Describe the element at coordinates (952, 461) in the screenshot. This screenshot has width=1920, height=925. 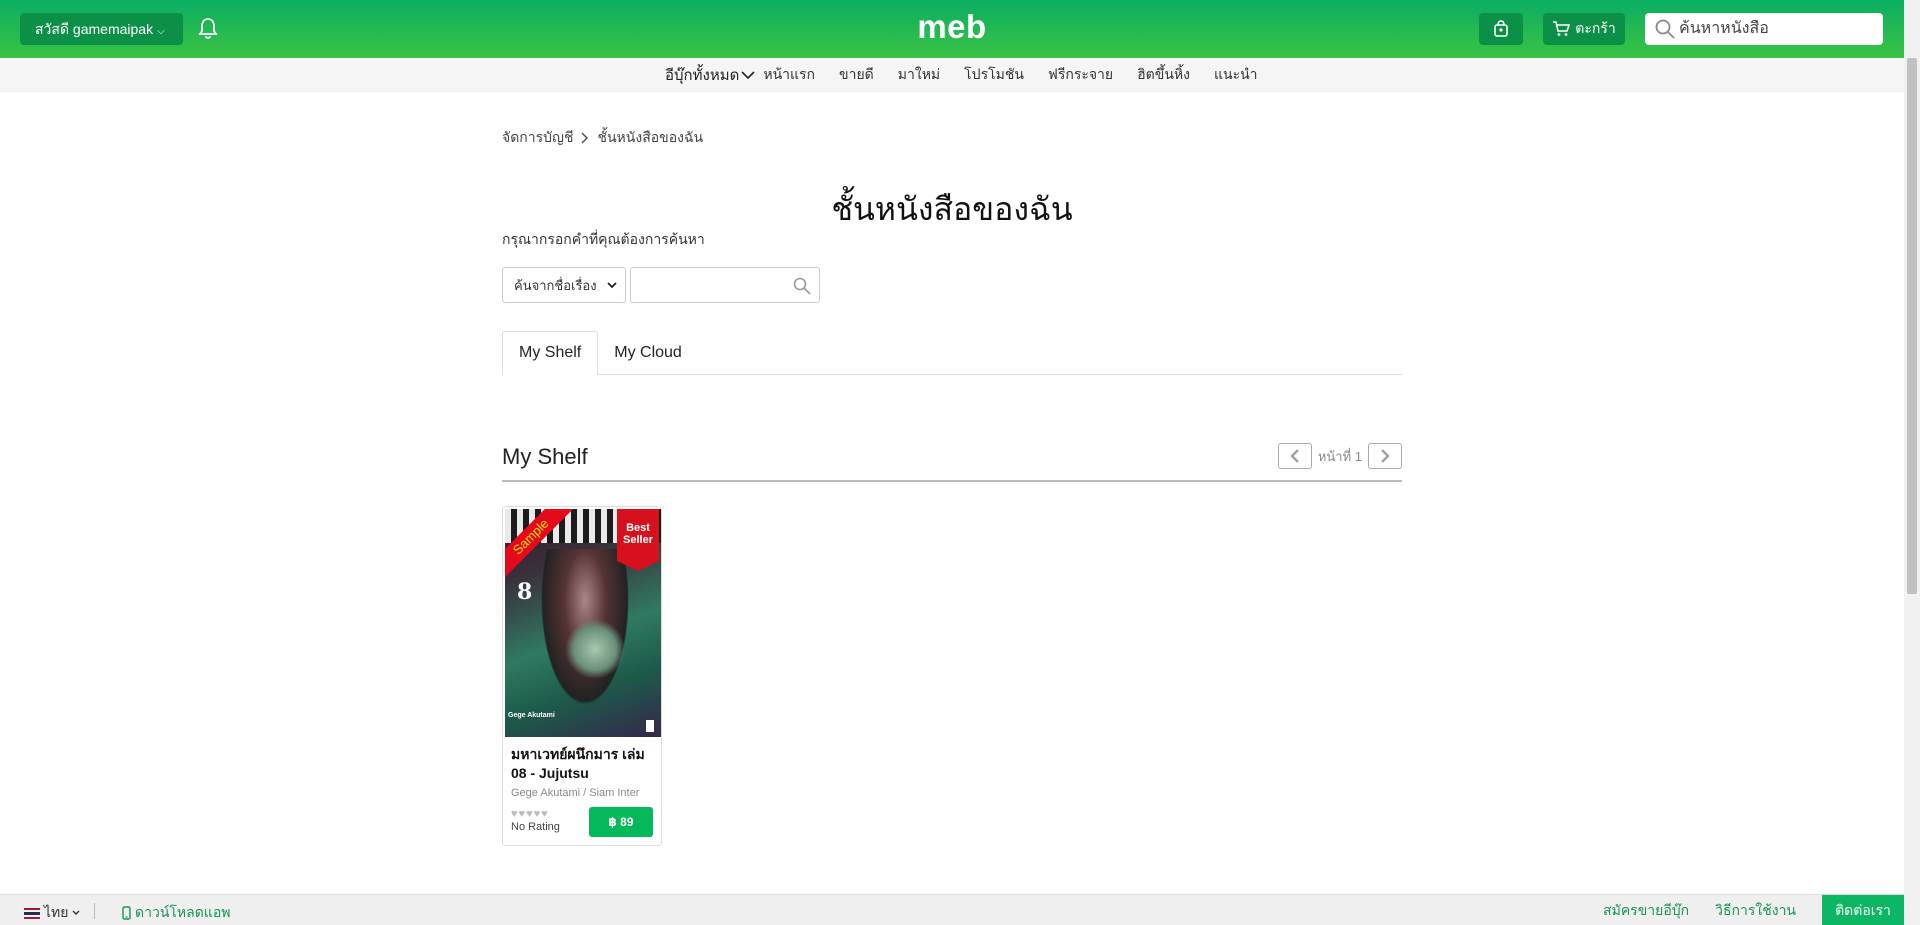
I see `shelf-section-header: My Shelf หน้าที่ 1` at that location.